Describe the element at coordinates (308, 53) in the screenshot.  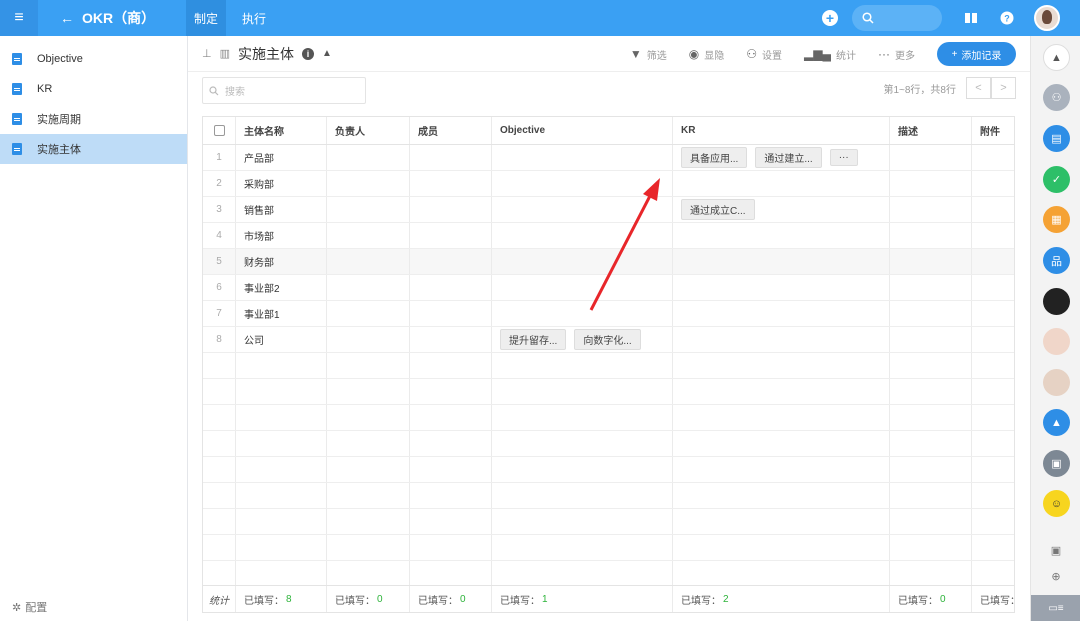
I see `info-icon: i` at that location.